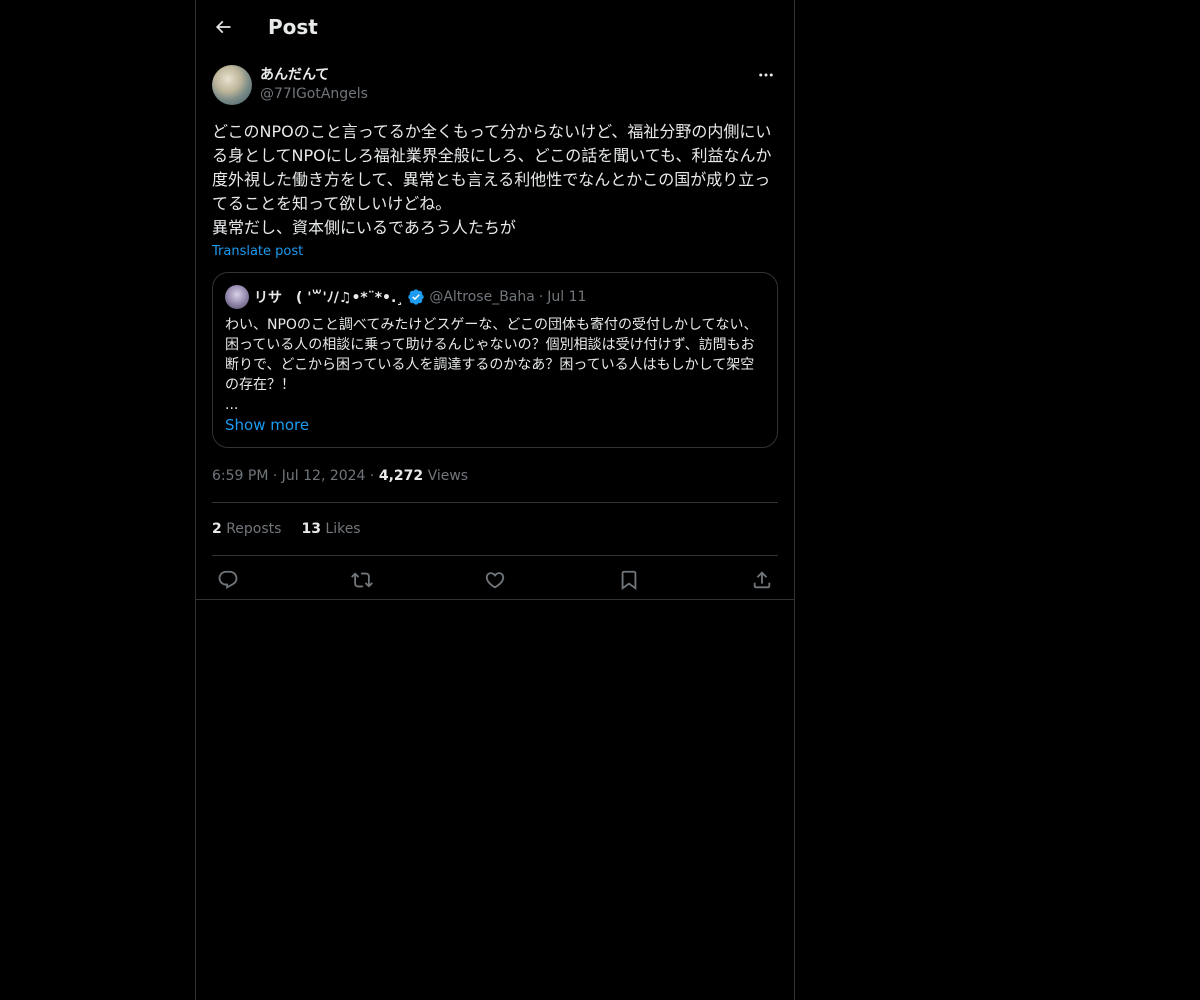 Image resolution: width=1200 pixels, height=1000 pixels. Describe the element at coordinates (324, 476) in the screenshot. I see `post-date: Jul 12, 2024` at that location.